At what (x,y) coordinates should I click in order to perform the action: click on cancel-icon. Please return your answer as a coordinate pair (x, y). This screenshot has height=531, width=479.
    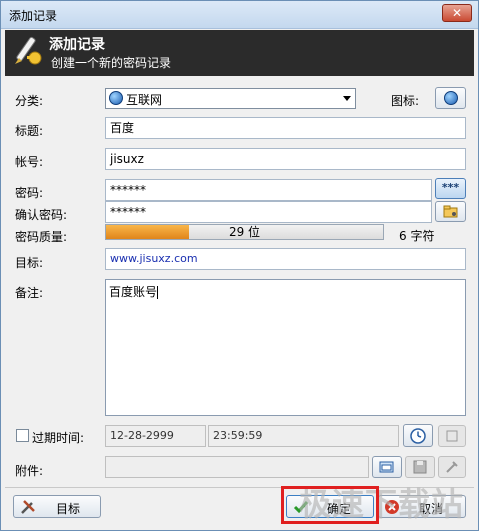
    Looking at the image, I should click on (392, 507).